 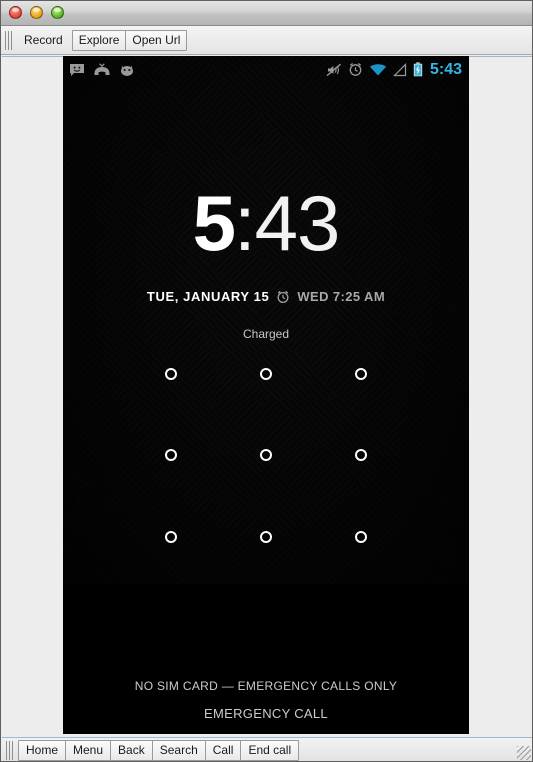 I want to click on lockscreen-alarm-time: WED 7:25 AM, so click(x=341, y=296).